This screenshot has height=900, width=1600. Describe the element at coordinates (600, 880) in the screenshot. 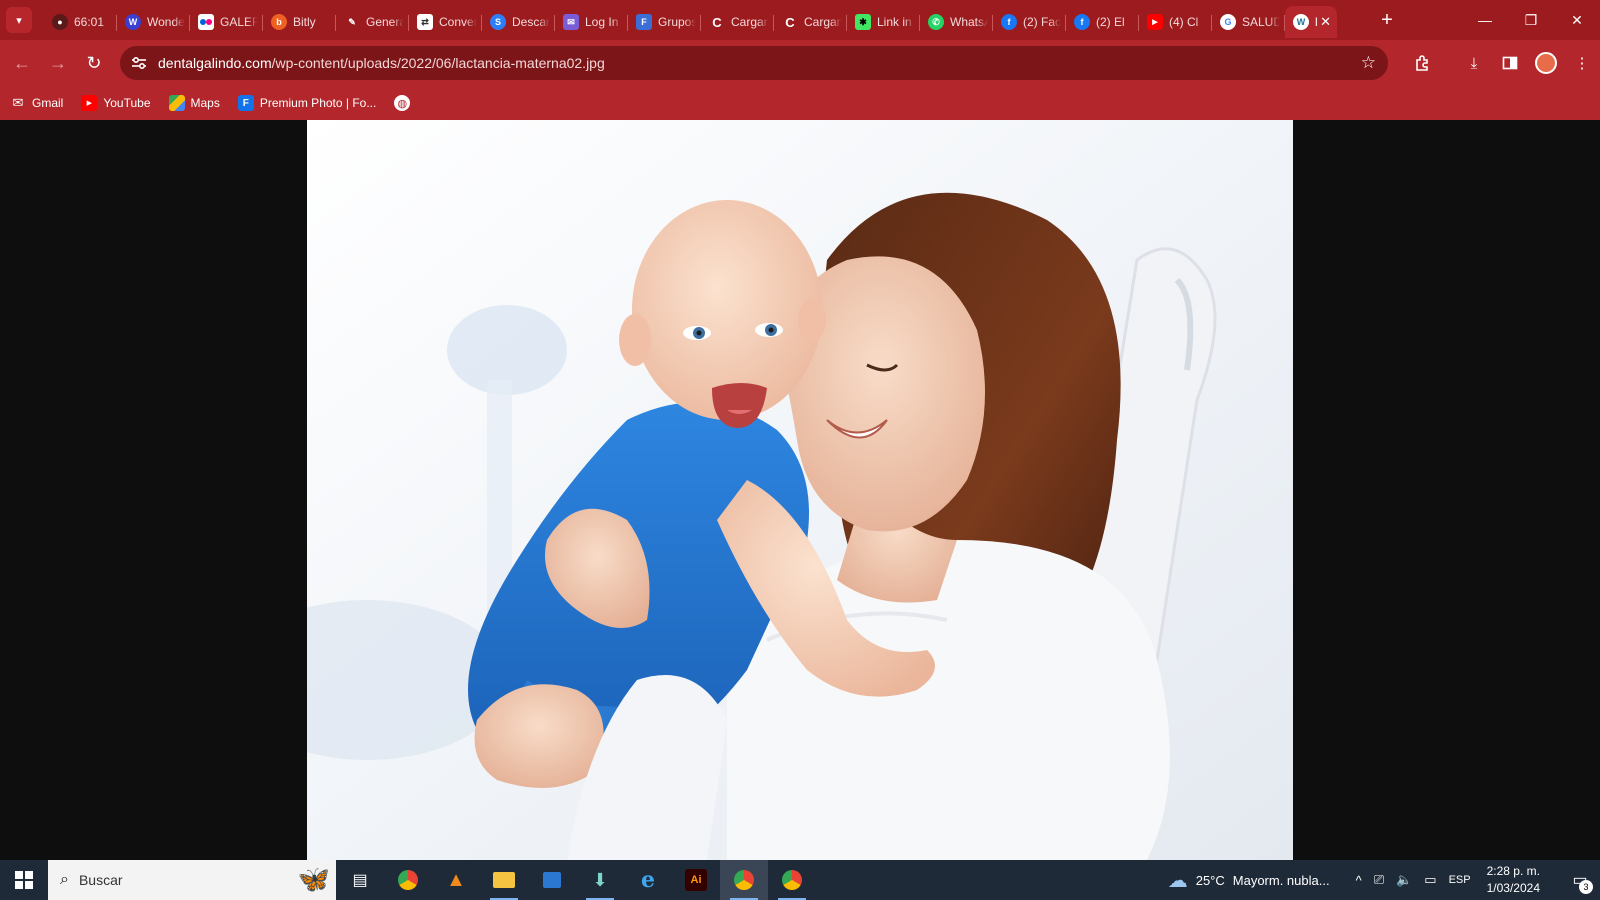

I see `taskbar-installer: ⬇` at that location.